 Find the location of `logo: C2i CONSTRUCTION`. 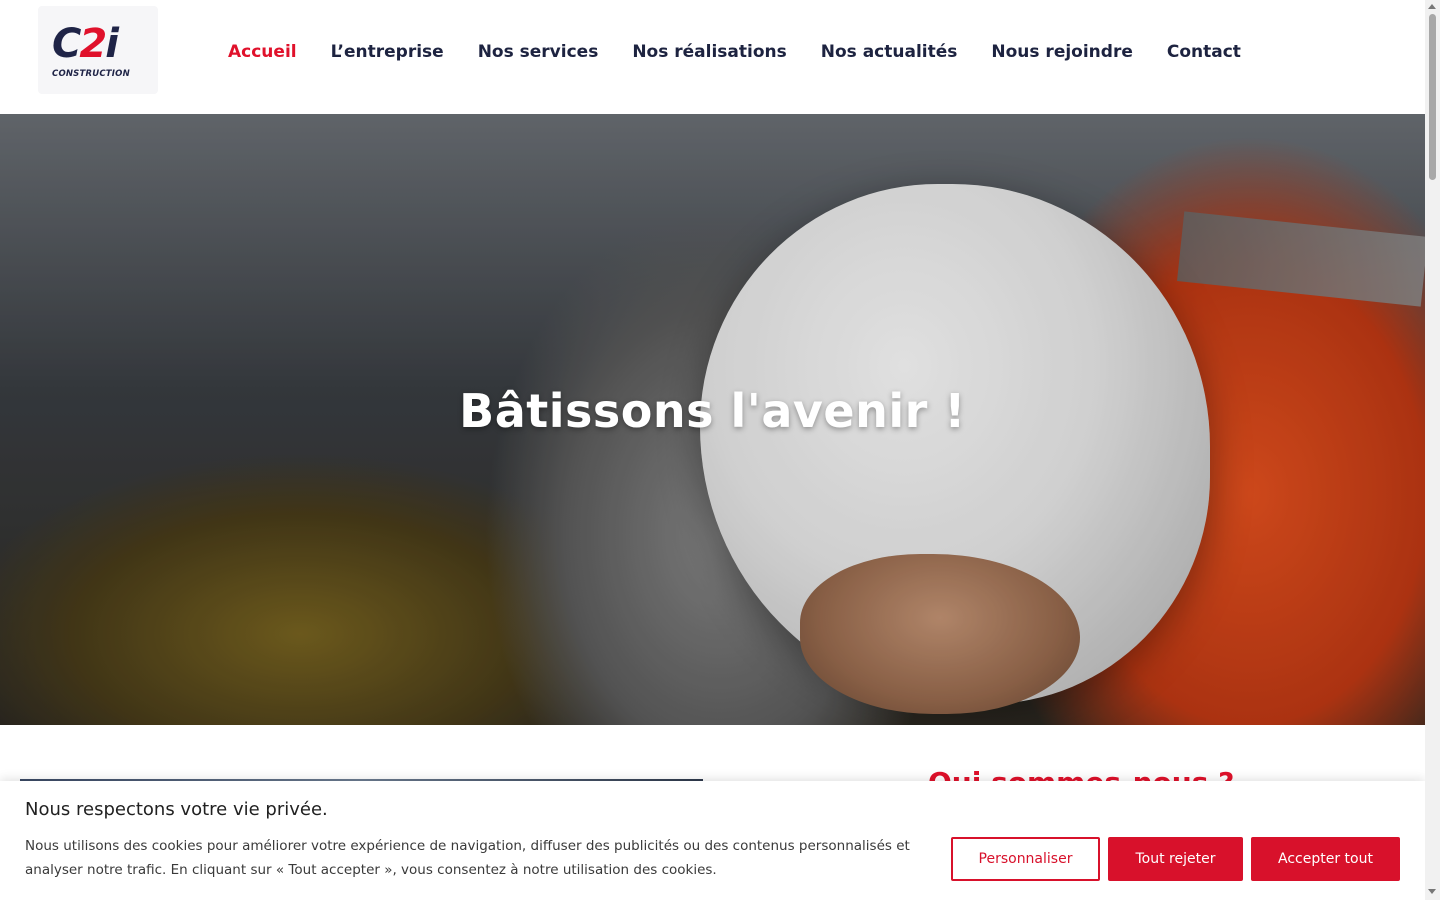

logo: C2i CONSTRUCTION is located at coordinates (98, 50).